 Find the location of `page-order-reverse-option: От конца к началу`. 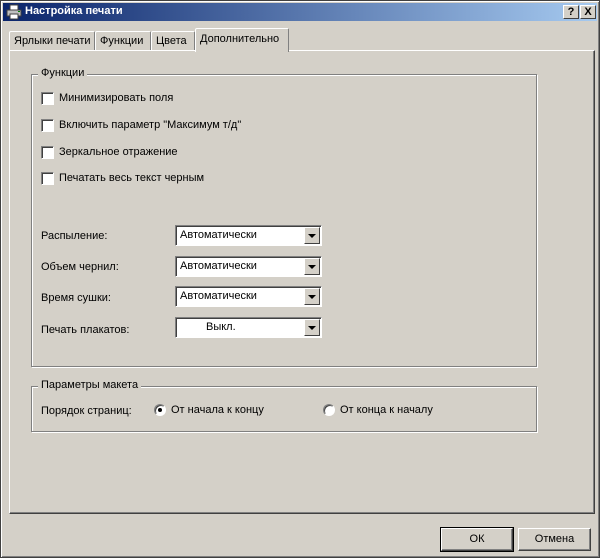

page-order-reverse-option: От конца к началу is located at coordinates (393, 411).